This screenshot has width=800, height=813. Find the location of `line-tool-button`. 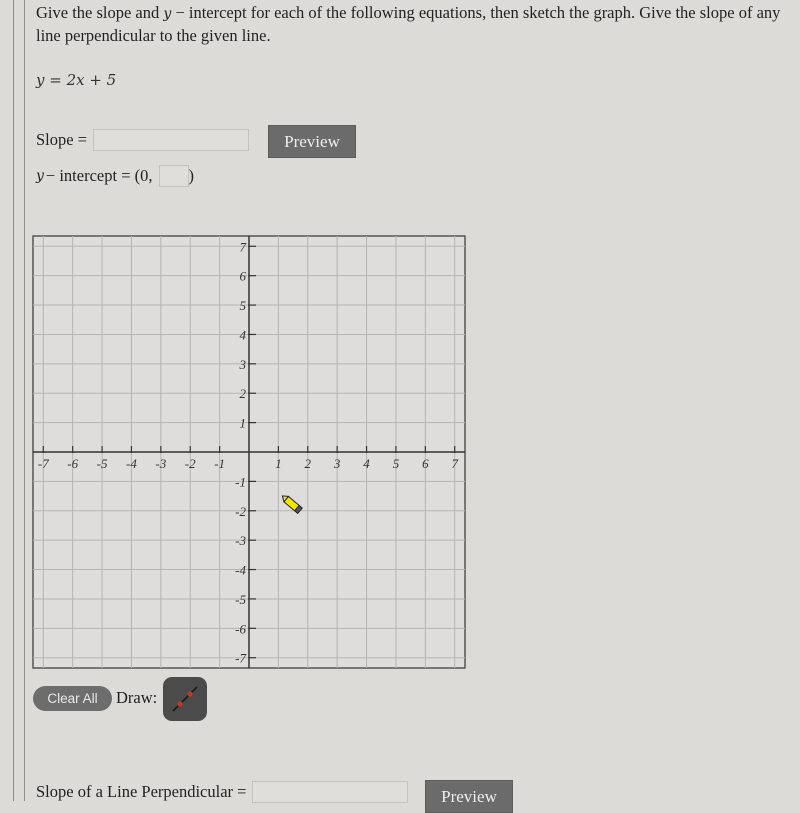

line-tool-button is located at coordinates (185, 699).